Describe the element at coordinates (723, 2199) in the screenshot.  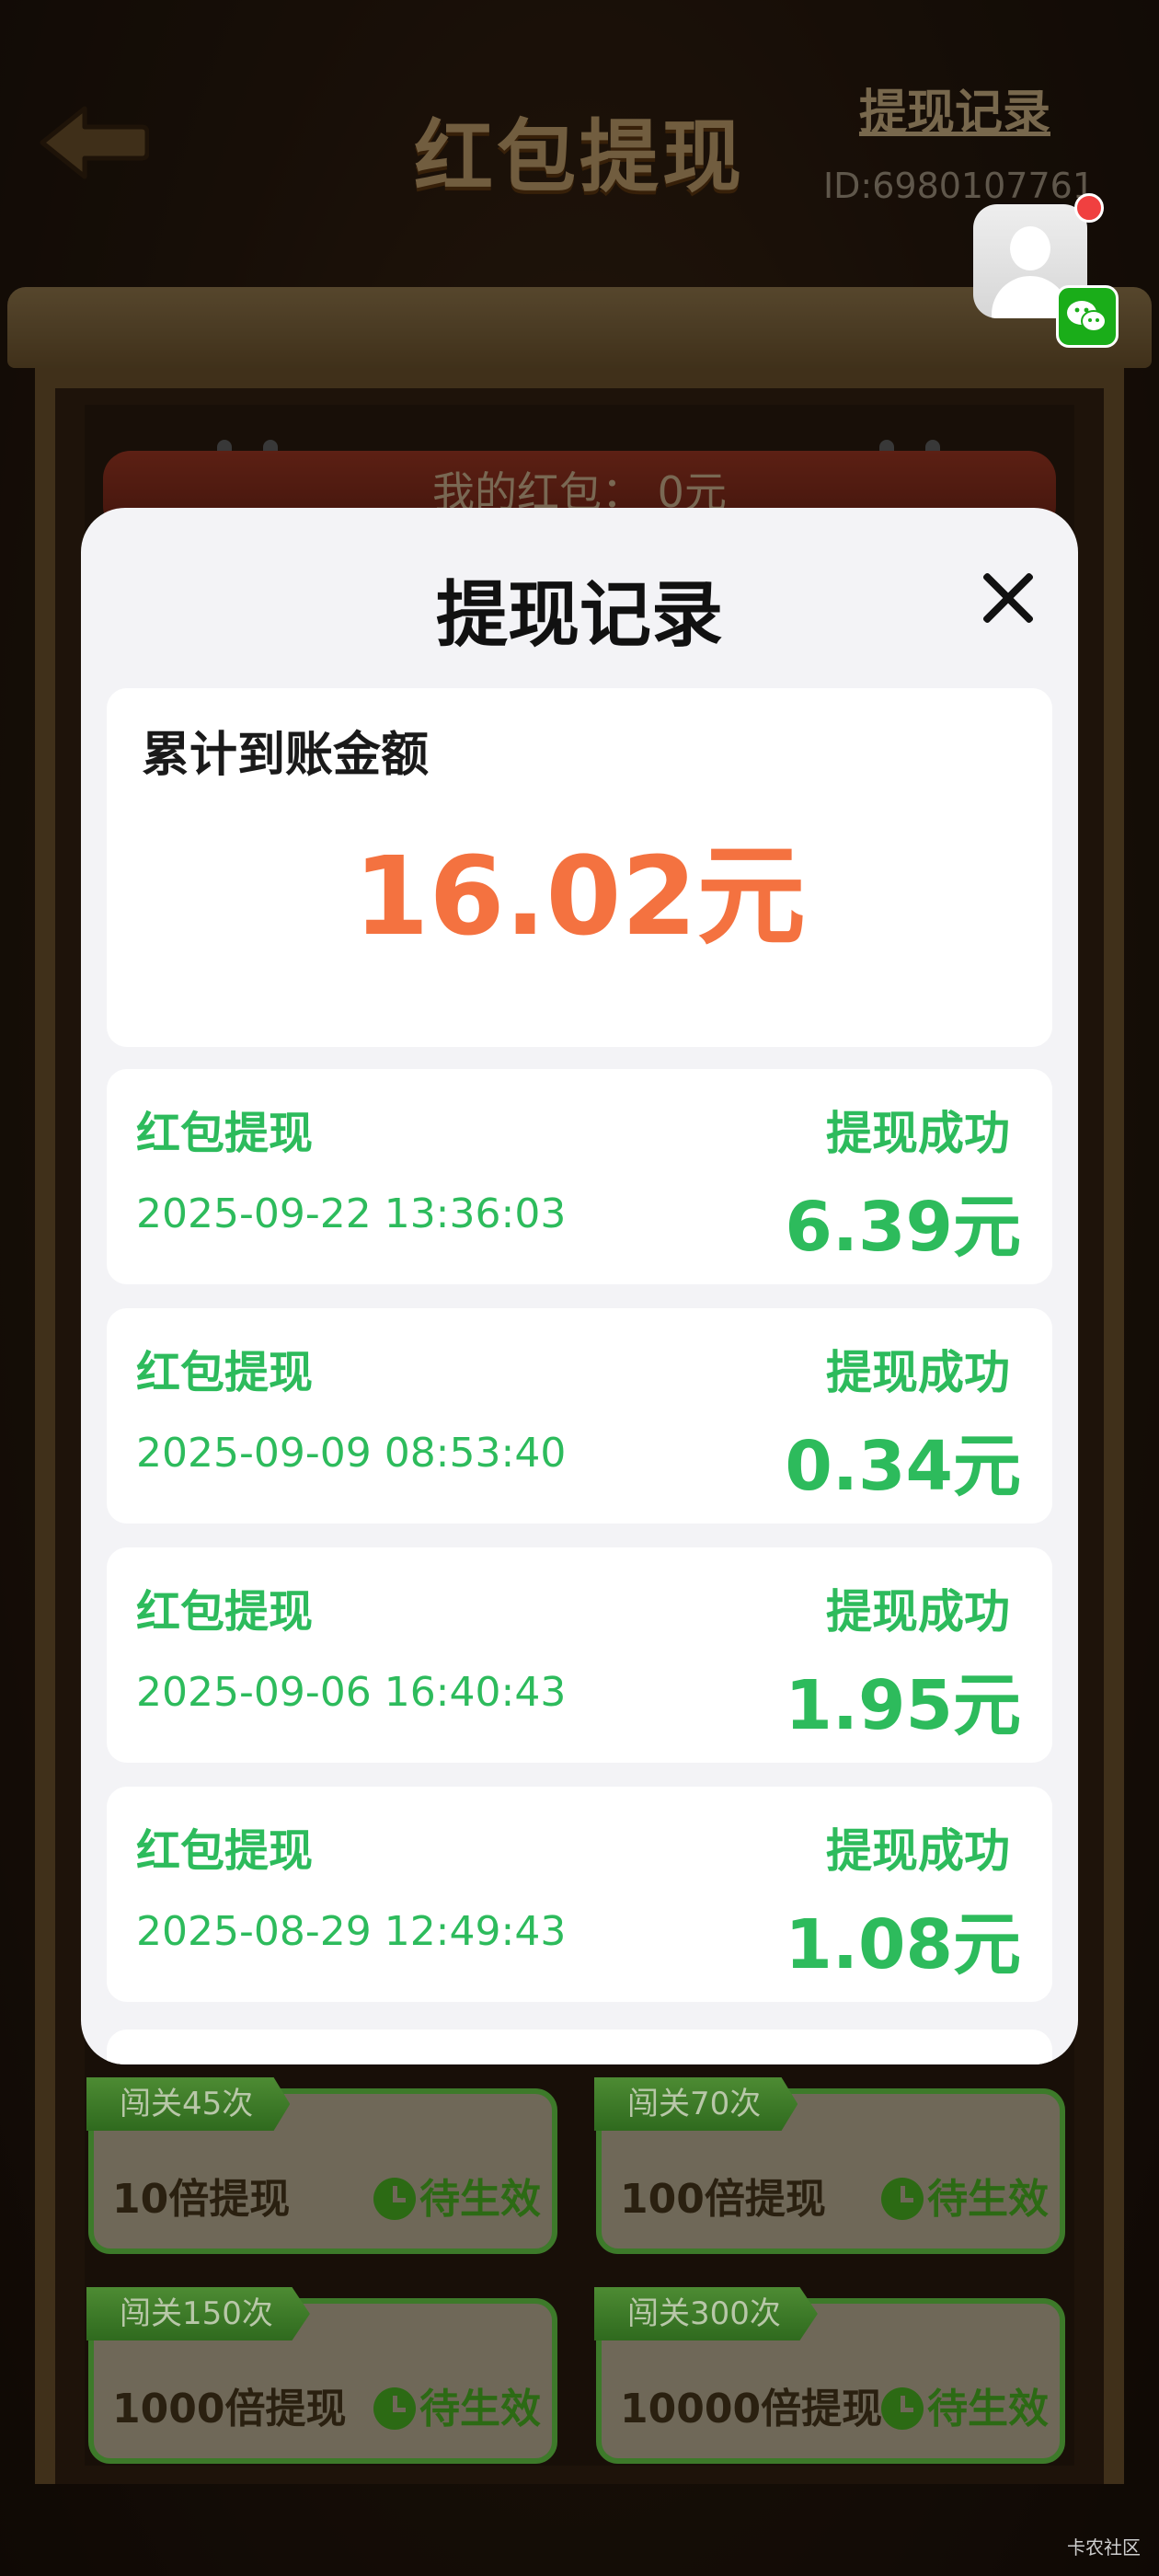
I see `task-name: 100倍提现` at that location.